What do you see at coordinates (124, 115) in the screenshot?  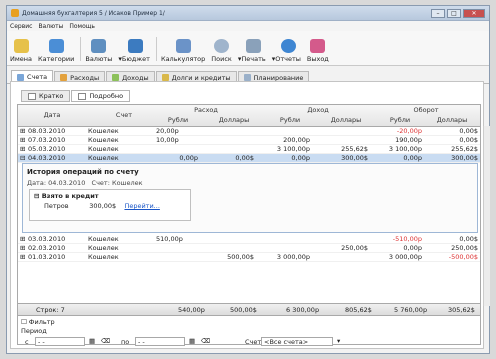 I see `col-account: Счет` at bounding box center [124, 115].